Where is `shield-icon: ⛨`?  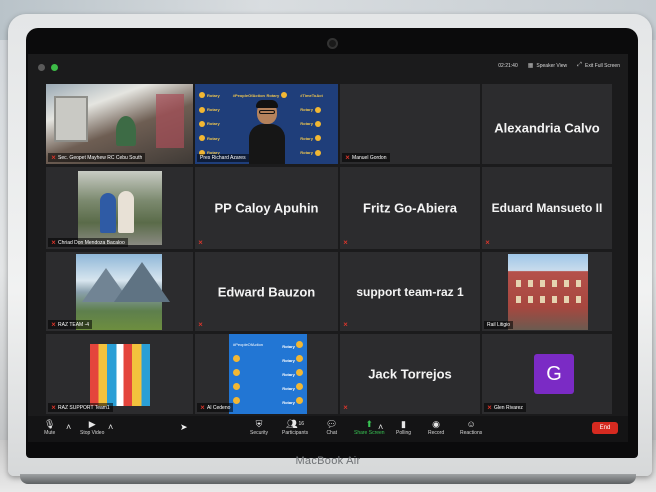
shield-icon: ⛨ is located at coordinates (259, 424).